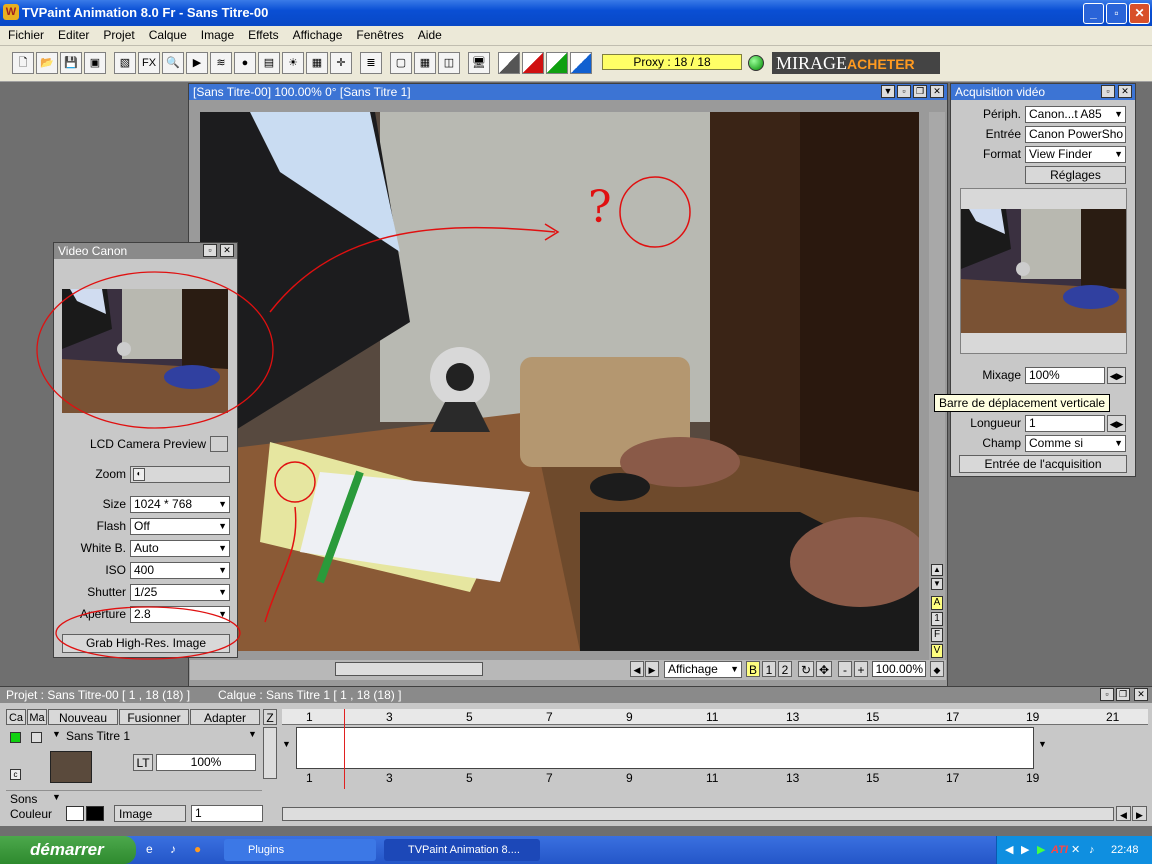 Image resolution: width=1152 pixels, height=864 pixels. What do you see at coordinates (533, 63) in the screenshot?
I see `red-swatch-icon` at bounding box center [533, 63].